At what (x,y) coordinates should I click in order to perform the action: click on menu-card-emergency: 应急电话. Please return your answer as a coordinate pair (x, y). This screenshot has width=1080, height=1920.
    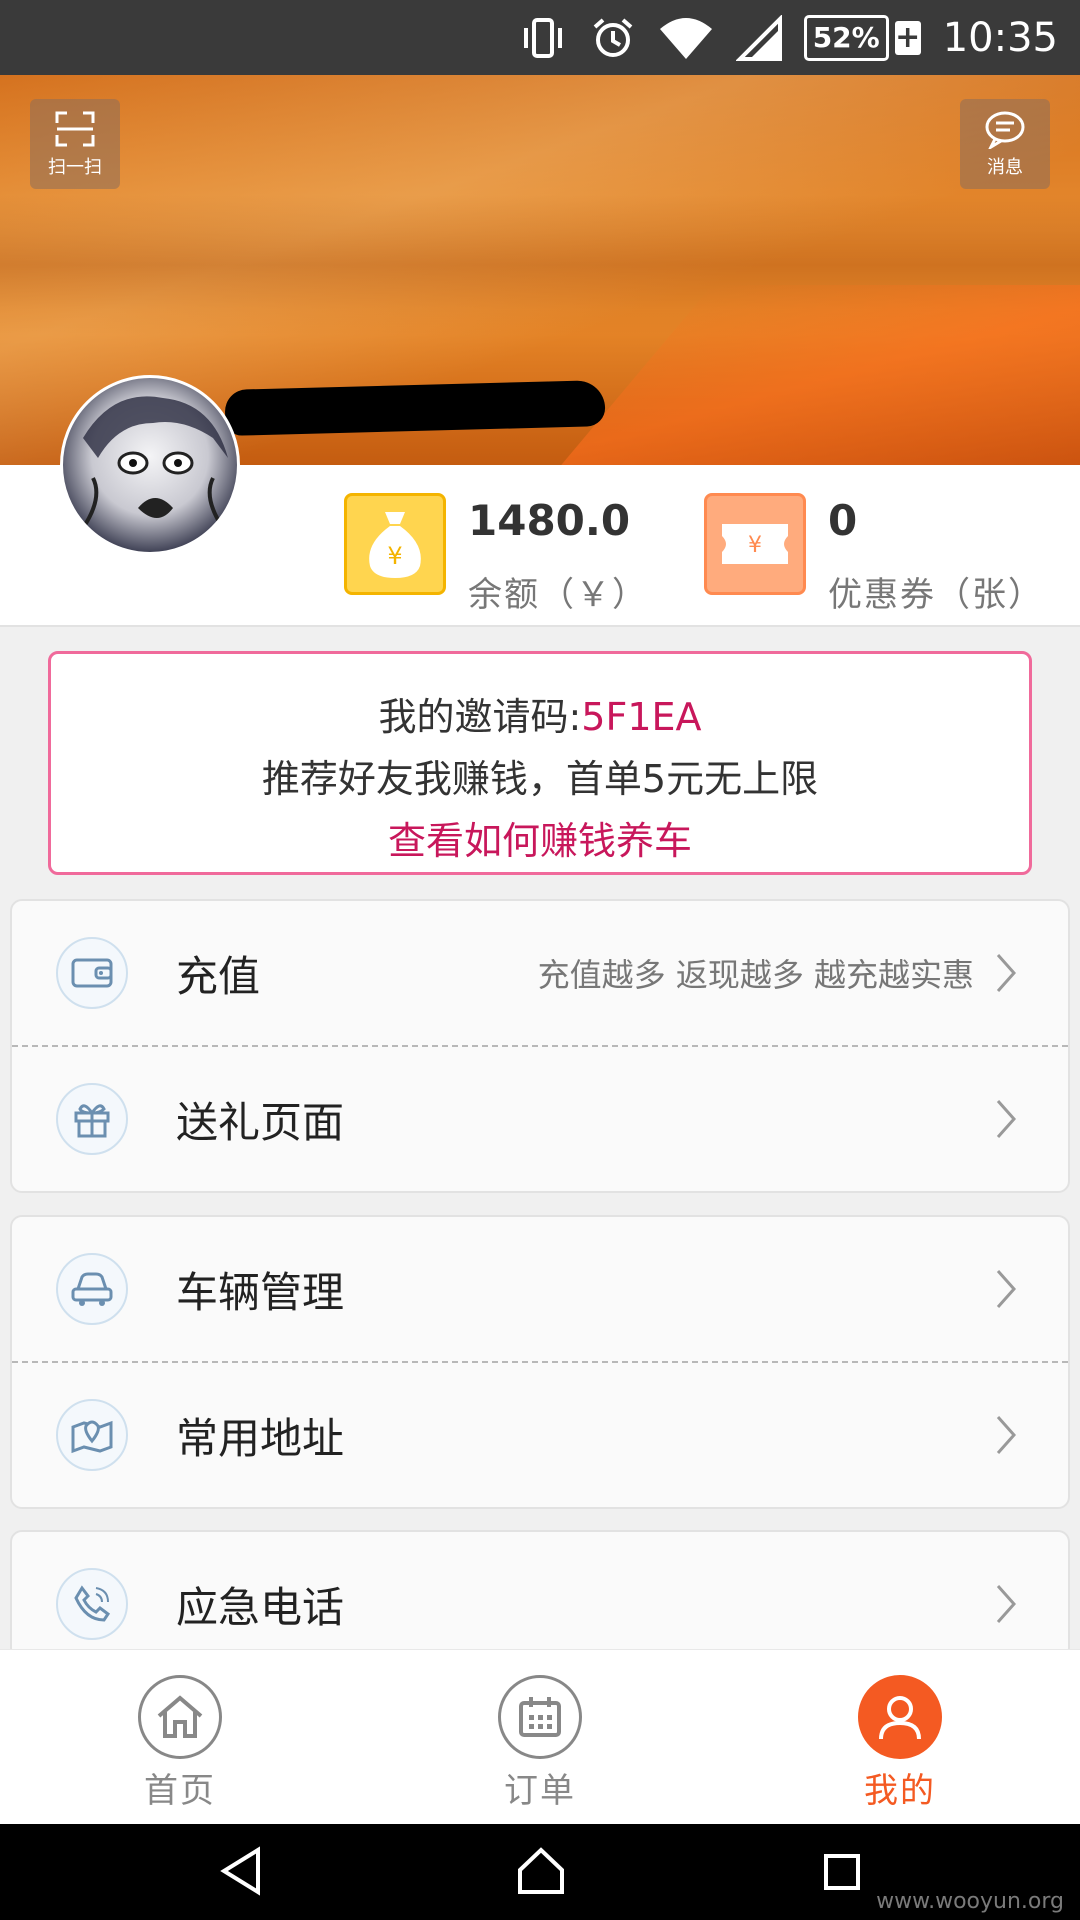
    Looking at the image, I should click on (540, 1595).